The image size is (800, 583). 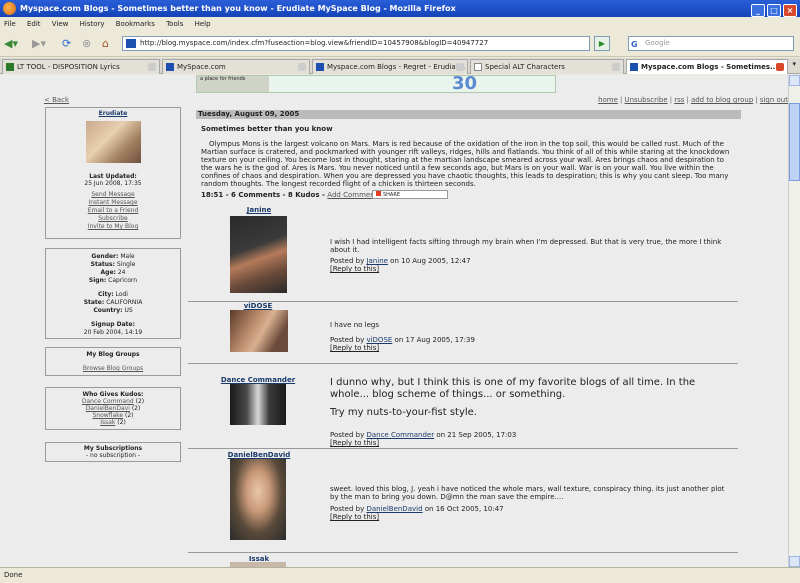 I want to click on comment-author-link: DanielBenDavid, so click(x=394, y=509).